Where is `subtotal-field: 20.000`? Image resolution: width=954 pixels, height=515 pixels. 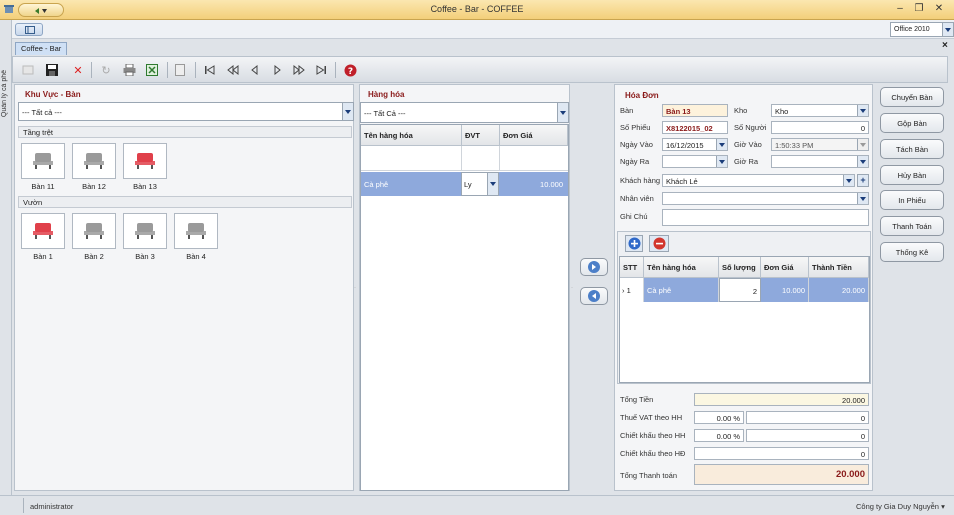
subtotal-field: 20.000 is located at coordinates (781, 399).